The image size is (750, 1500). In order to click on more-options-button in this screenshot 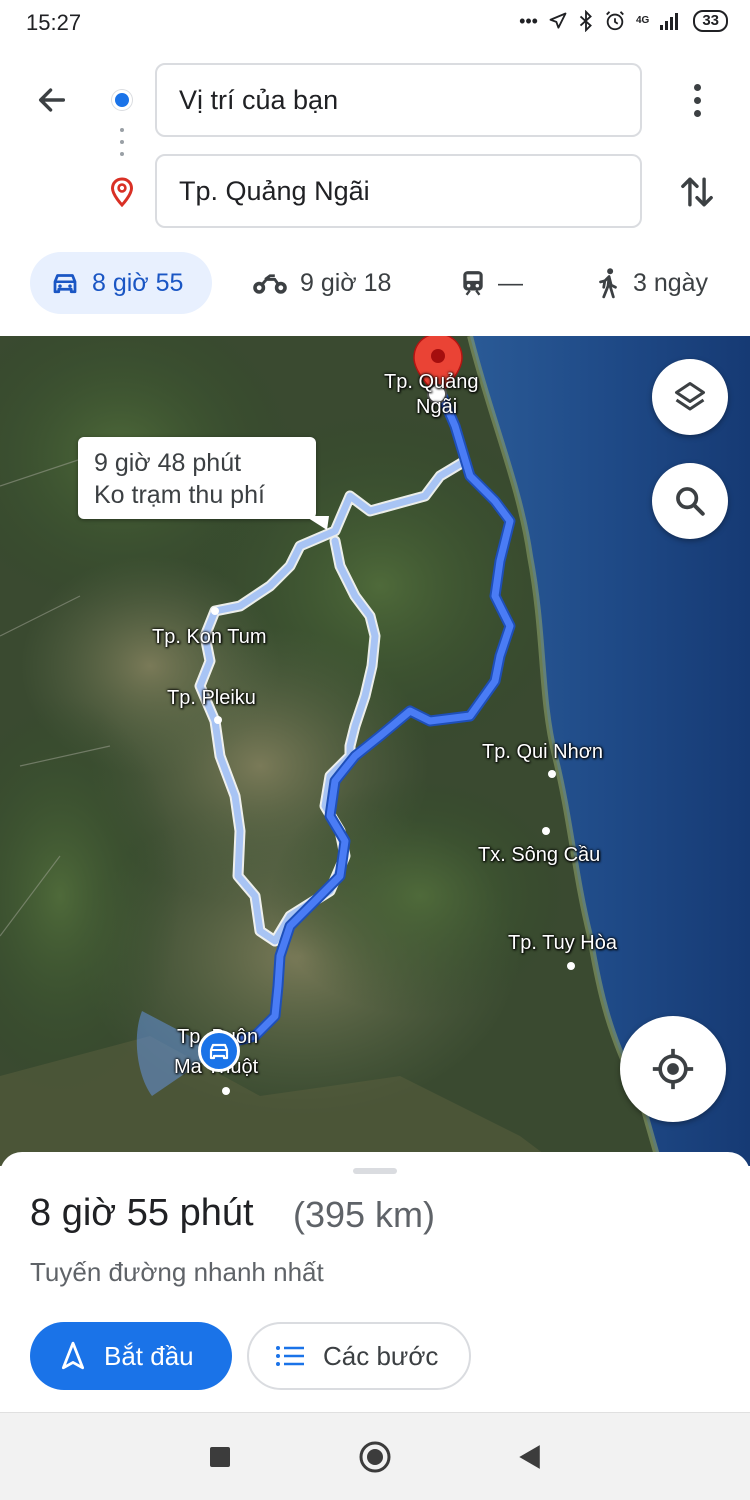, I will do `click(697, 100)`.